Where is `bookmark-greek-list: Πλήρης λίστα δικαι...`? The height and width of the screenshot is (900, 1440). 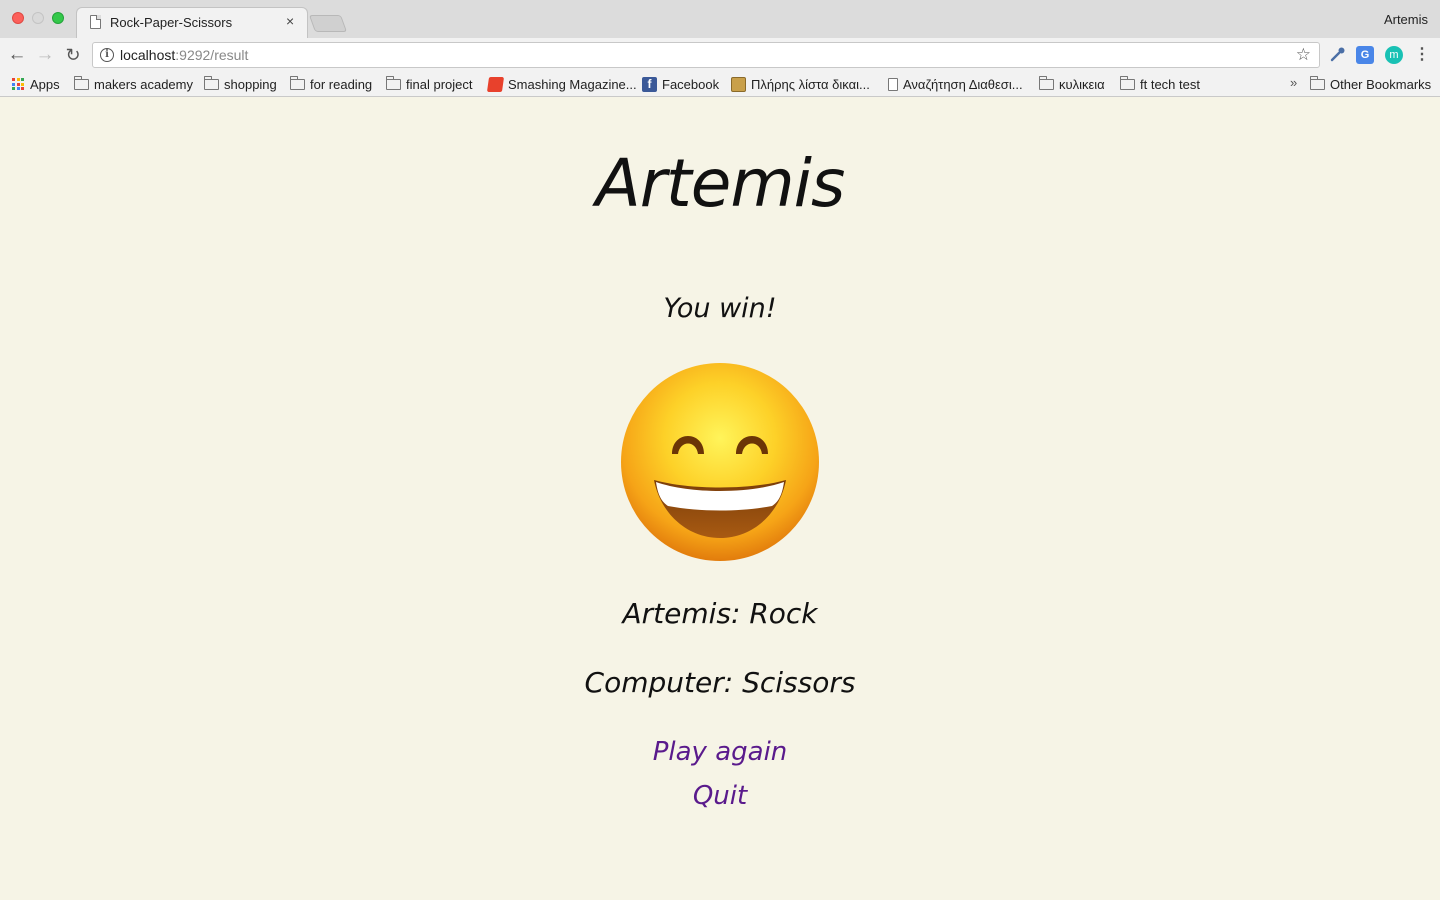
bookmark-greek-list: Πλήρης λίστα δικαι... is located at coordinates (800, 84).